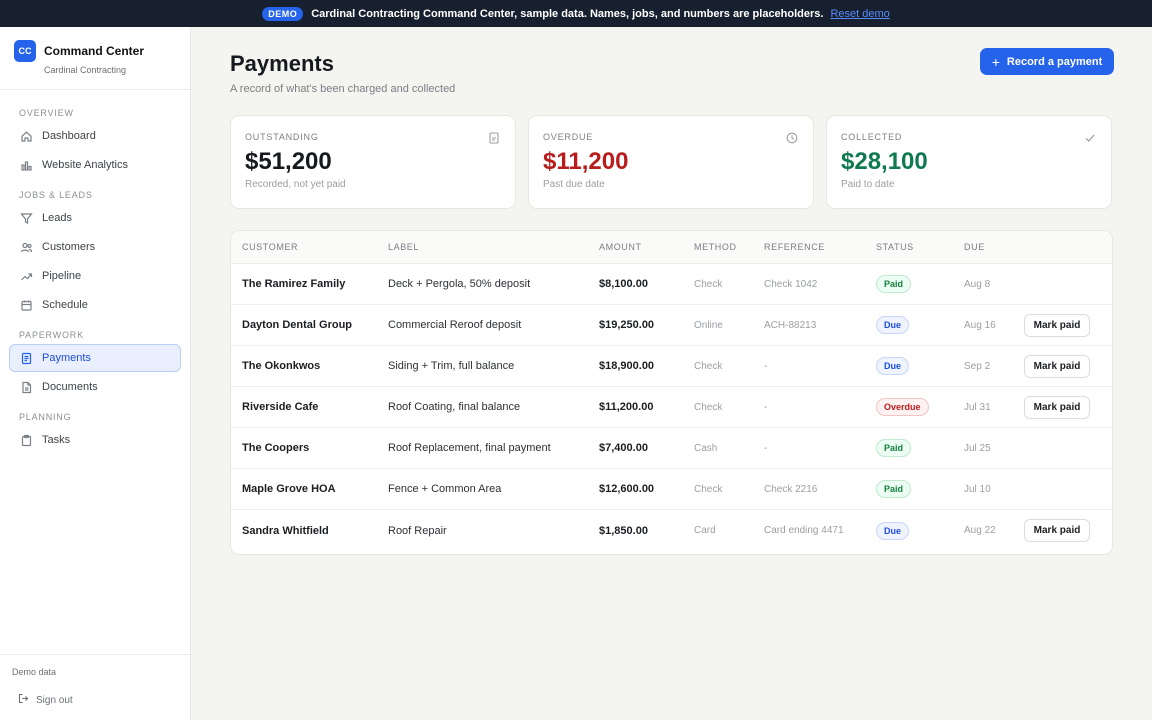 The width and height of the screenshot is (1152, 720). Describe the element at coordinates (995, 61) in the screenshot. I see `plus-icon: +` at that location.